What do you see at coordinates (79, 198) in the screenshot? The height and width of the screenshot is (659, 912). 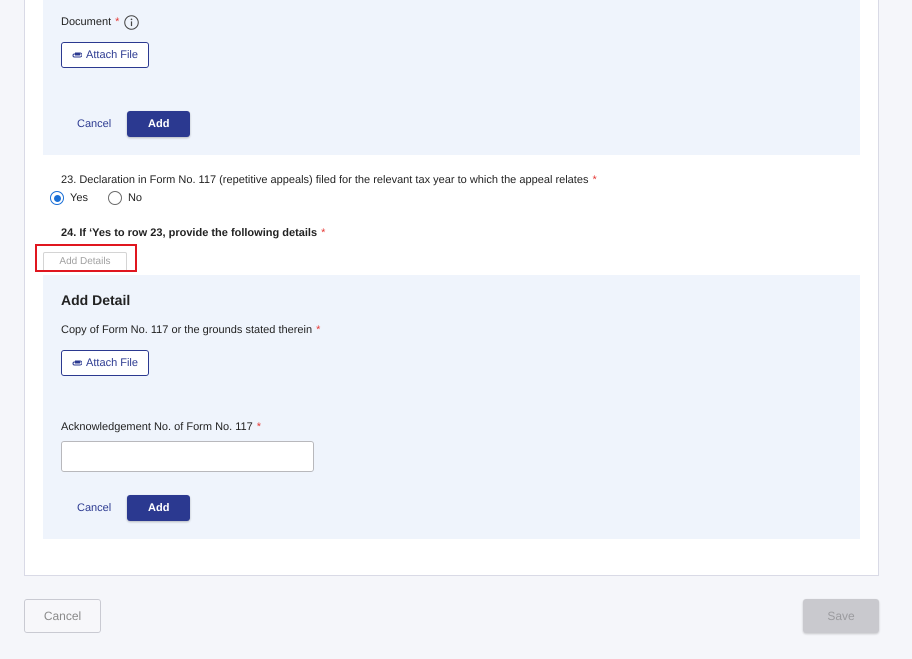 I see `radio-label: Yes` at bounding box center [79, 198].